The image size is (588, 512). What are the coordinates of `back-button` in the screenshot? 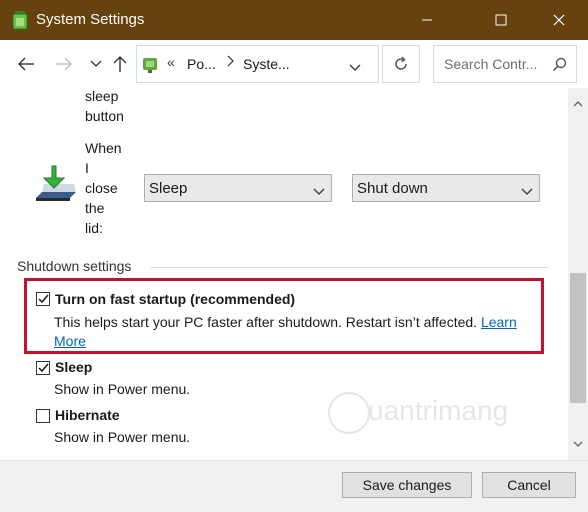 It's located at (26, 64).